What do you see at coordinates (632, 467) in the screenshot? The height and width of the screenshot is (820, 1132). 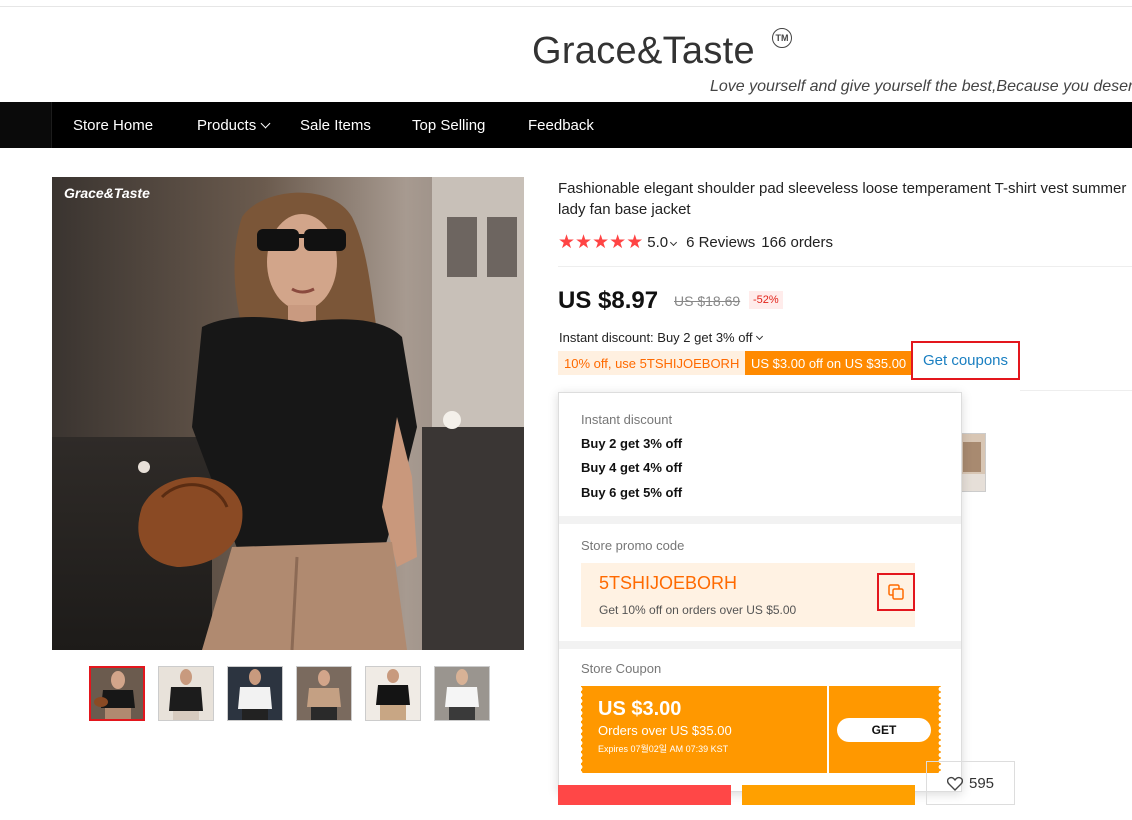 I see `instant-tier-2: Buy 4 get 4% off` at bounding box center [632, 467].